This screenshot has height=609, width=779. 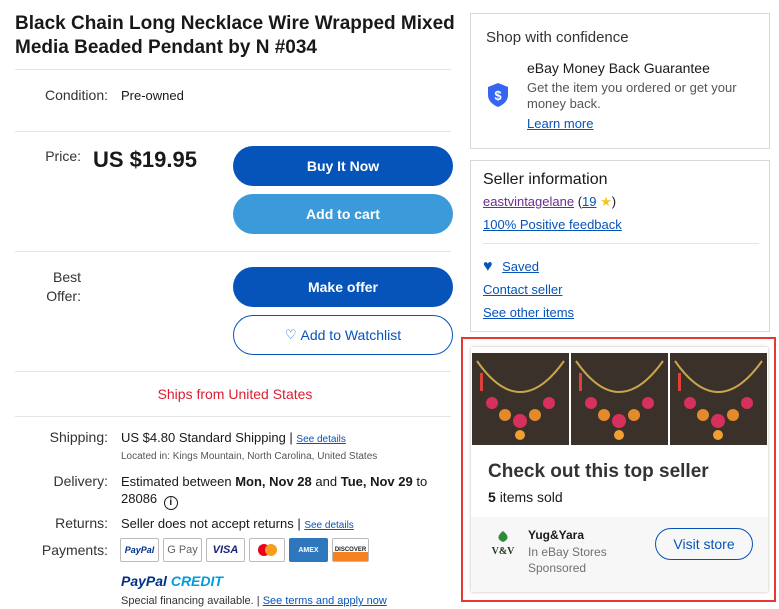 I want to click on delivery-start: Mon, Nov 28, so click(x=273, y=481).